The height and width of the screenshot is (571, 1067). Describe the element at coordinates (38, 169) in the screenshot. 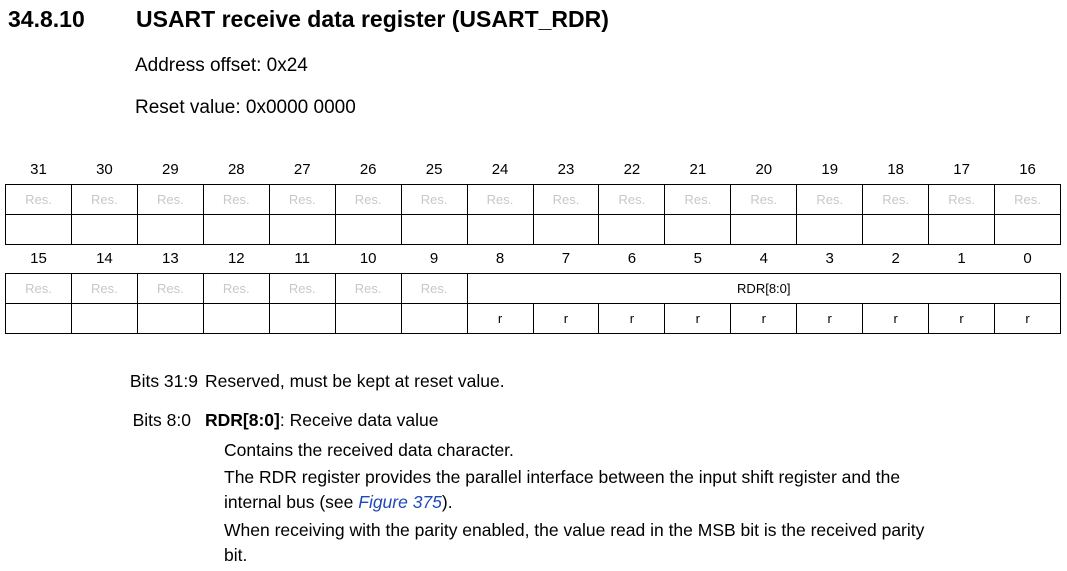

I see `bit-number: 31` at that location.